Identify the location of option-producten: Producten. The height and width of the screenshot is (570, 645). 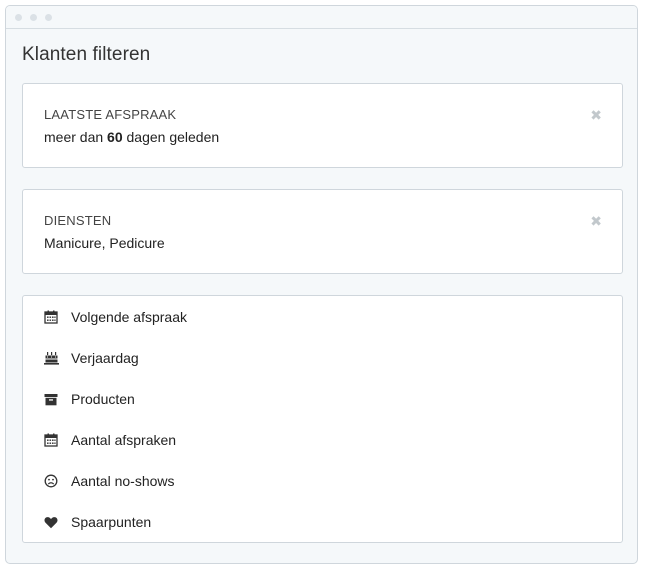
(89, 399).